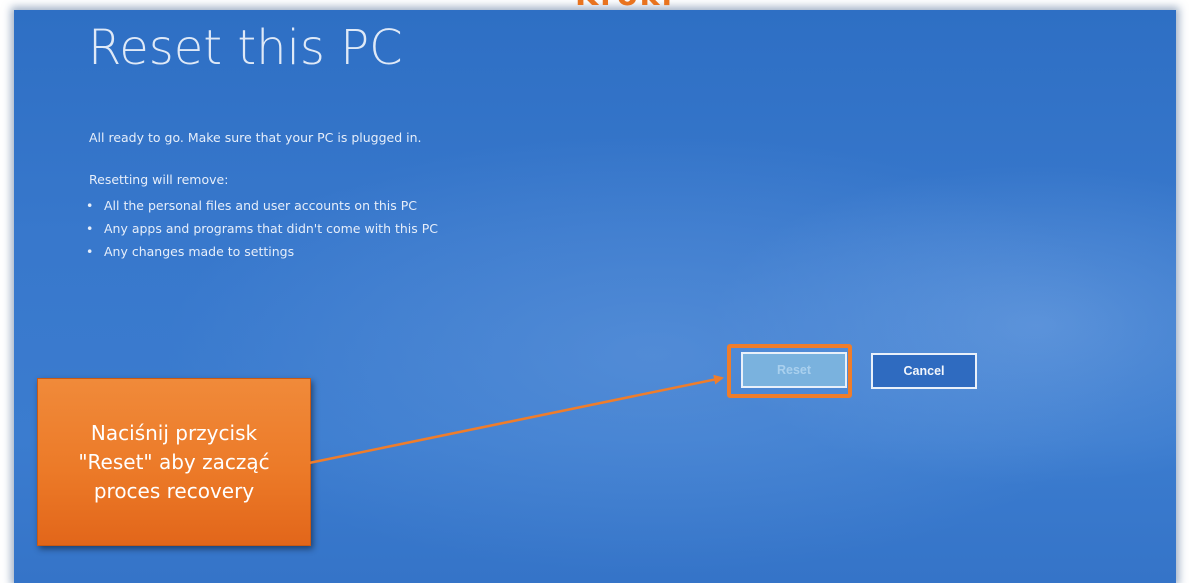 This screenshot has width=1189, height=583. Describe the element at coordinates (624, 6) in the screenshot. I see `step-heading: Kroki` at that location.